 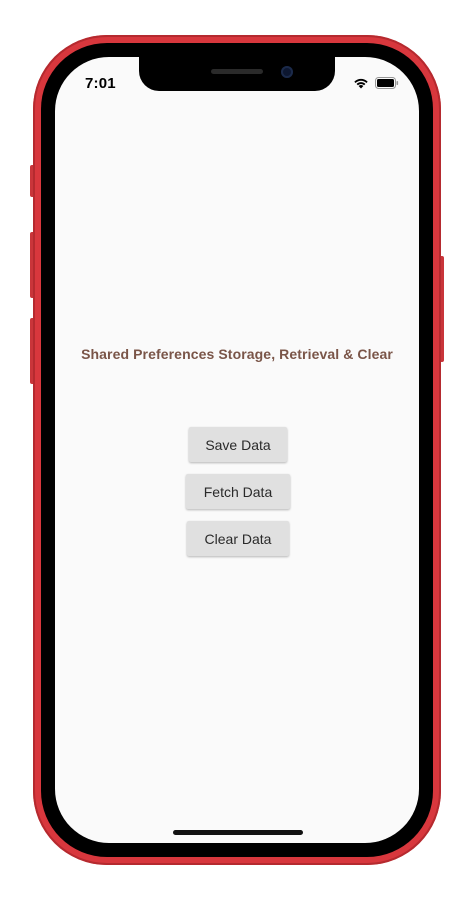 I want to click on notch, so click(x=237, y=74).